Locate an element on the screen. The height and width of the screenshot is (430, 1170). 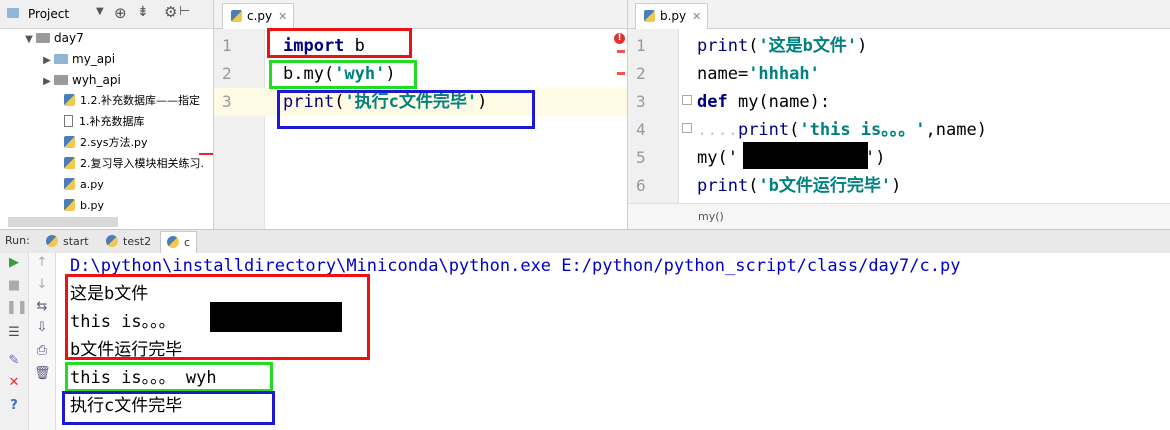
error-icon: ! is located at coordinates (619, 38).